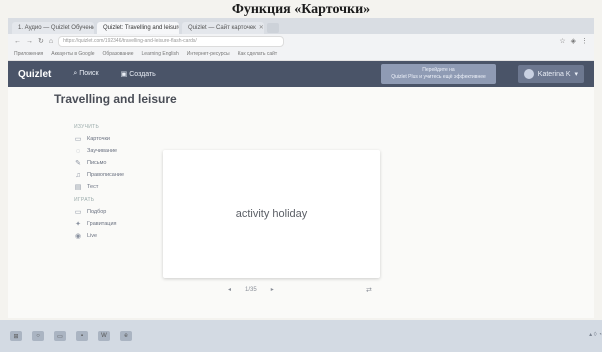  I want to click on extension-icon: ◈, so click(573, 41).